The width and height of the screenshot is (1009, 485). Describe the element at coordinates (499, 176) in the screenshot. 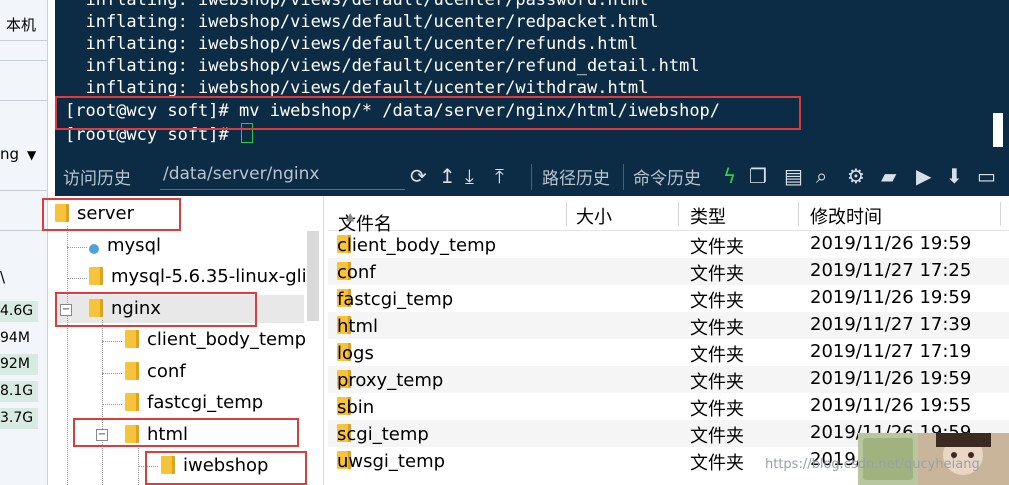

I see `upload-icon: ⤒` at that location.